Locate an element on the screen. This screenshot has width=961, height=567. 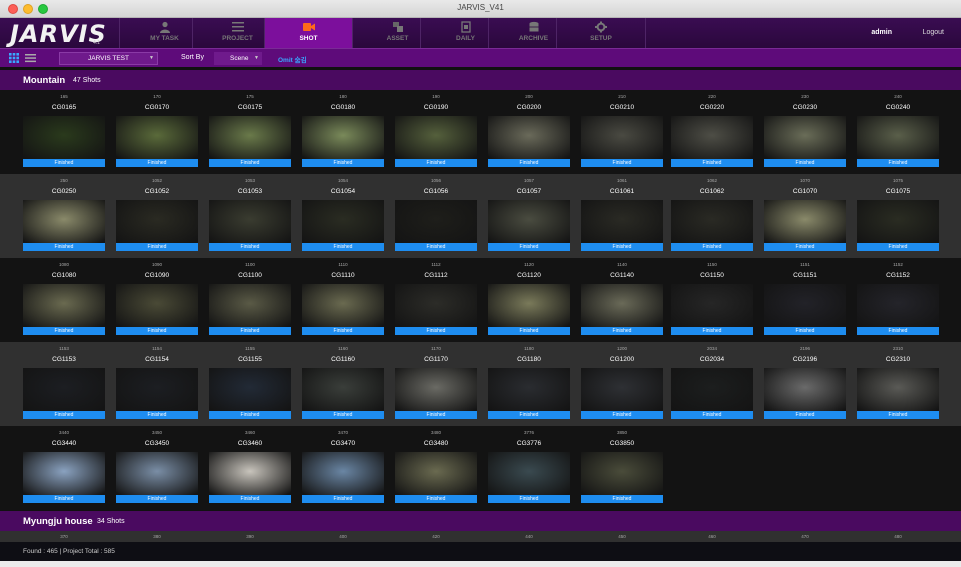
shot-card: 2034 CG2034 Finished is located at coordinates (712, 384).